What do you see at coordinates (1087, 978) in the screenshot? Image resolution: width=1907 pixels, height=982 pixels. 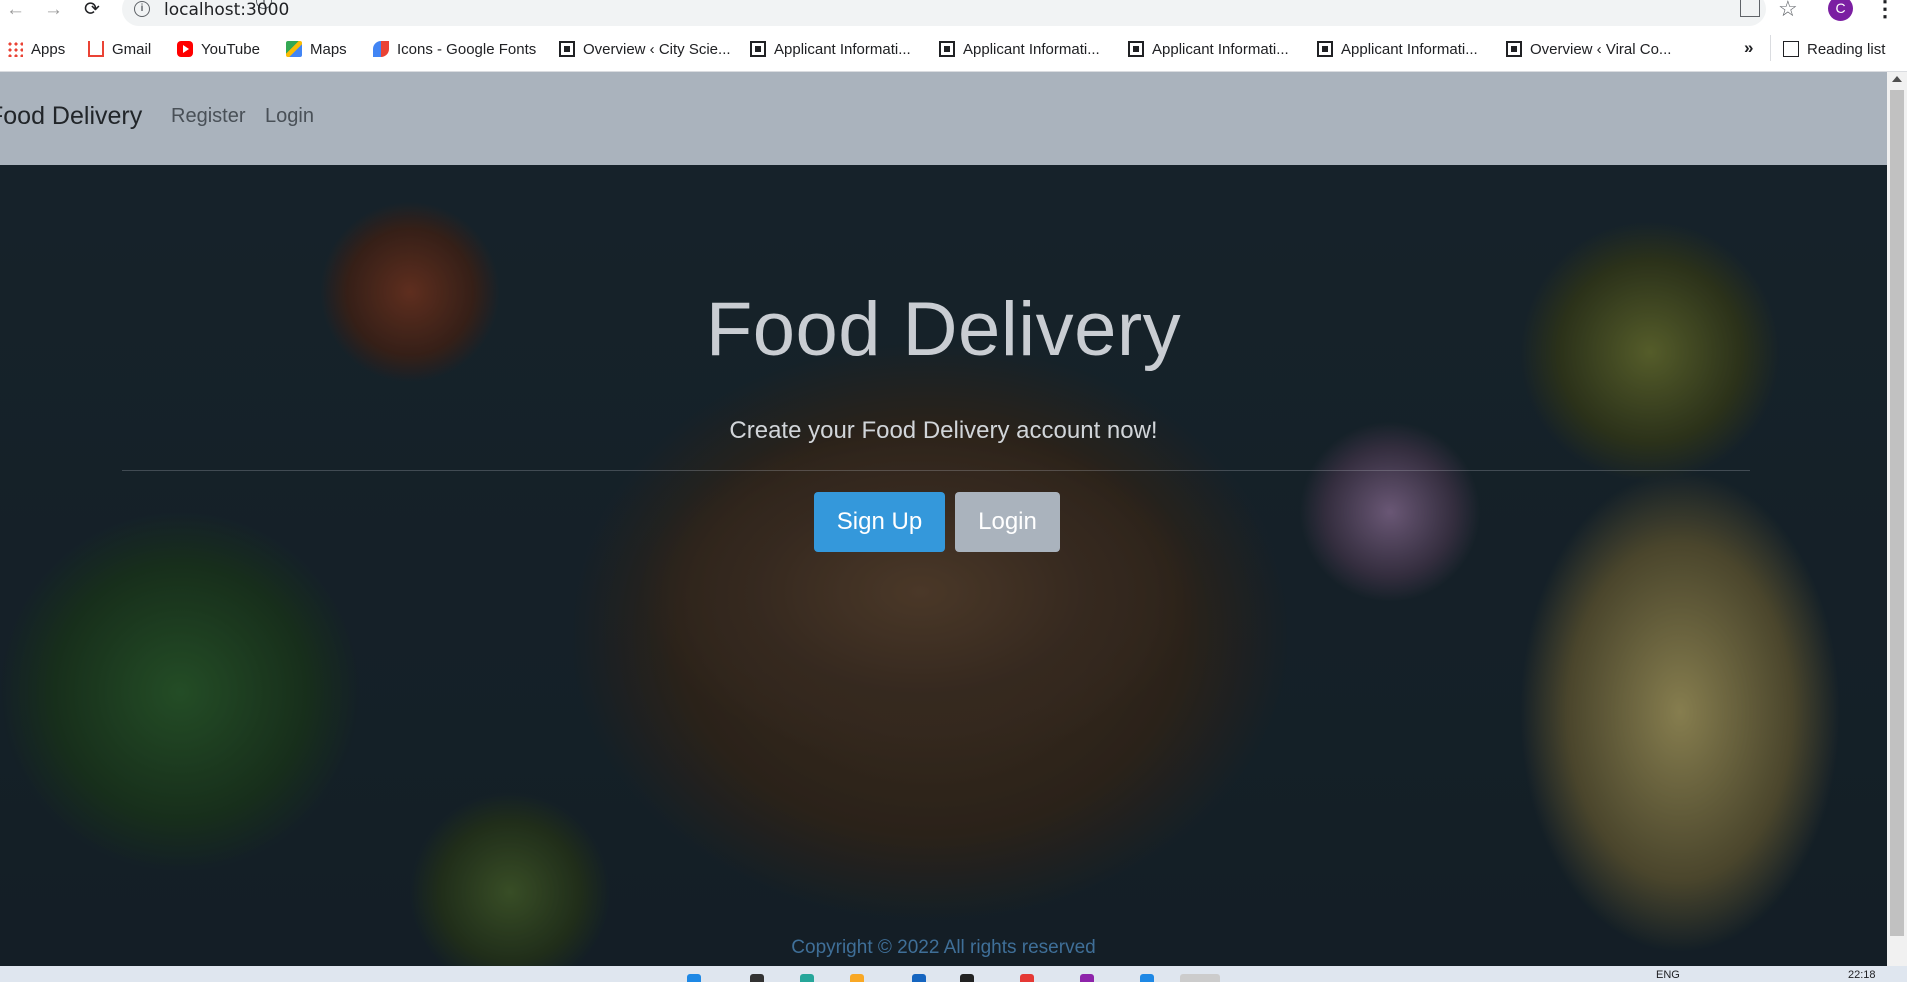 I see `teams-icon` at bounding box center [1087, 978].